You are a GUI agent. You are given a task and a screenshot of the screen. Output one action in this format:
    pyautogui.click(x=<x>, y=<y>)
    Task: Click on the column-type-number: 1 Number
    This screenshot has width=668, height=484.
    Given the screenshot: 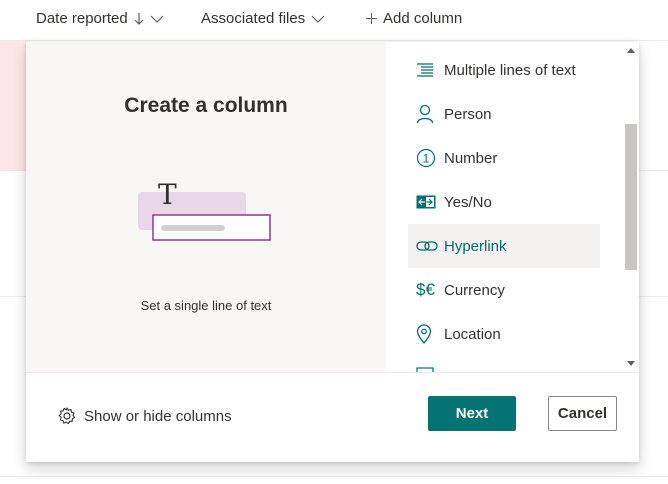 What is the action you would take?
    pyautogui.click(x=504, y=158)
    